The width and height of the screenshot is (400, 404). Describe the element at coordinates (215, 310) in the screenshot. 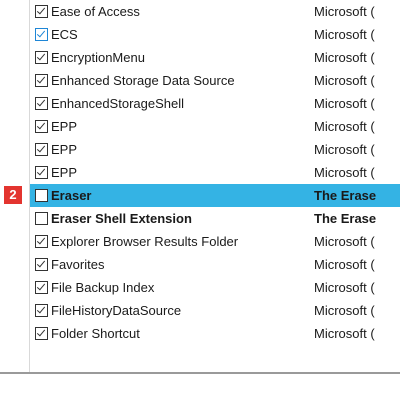

I see `list-item: FileHistoryDataSource Microsoft (` at that location.